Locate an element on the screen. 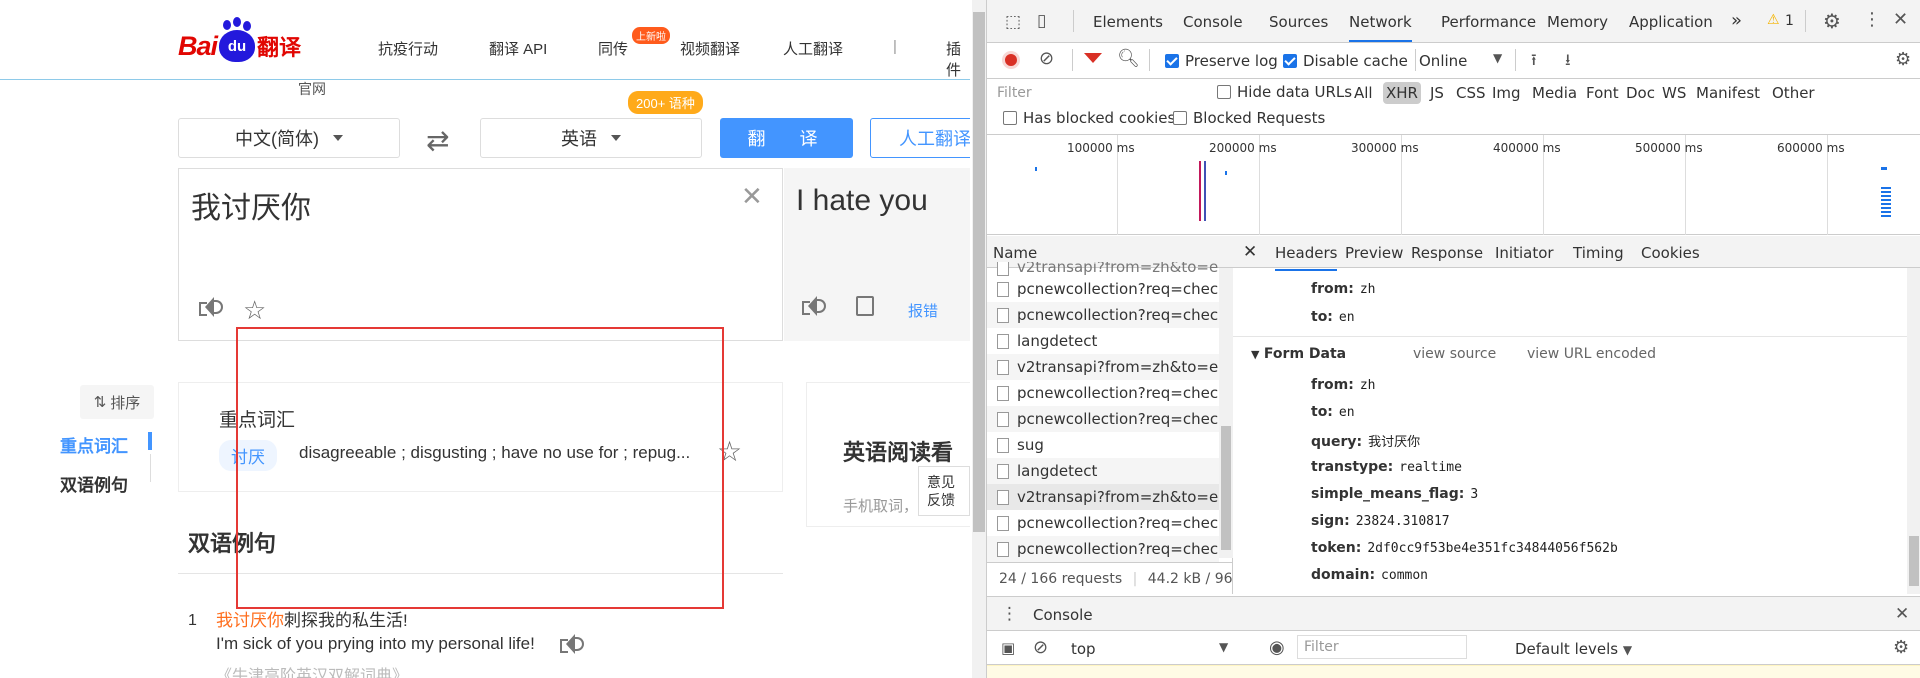 The image size is (1920, 678). tab-performance: Performance is located at coordinates (1488, 22).